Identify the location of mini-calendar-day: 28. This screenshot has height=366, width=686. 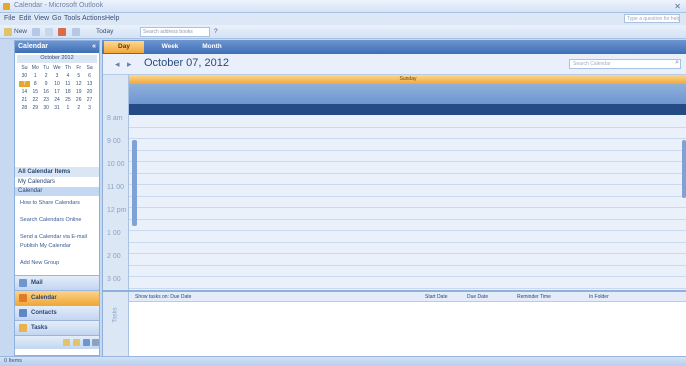
(24, 108).